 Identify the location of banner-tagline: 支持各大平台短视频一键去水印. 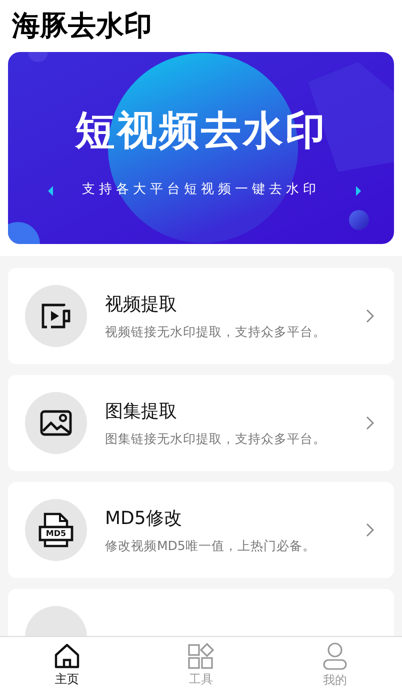
(201, 189).